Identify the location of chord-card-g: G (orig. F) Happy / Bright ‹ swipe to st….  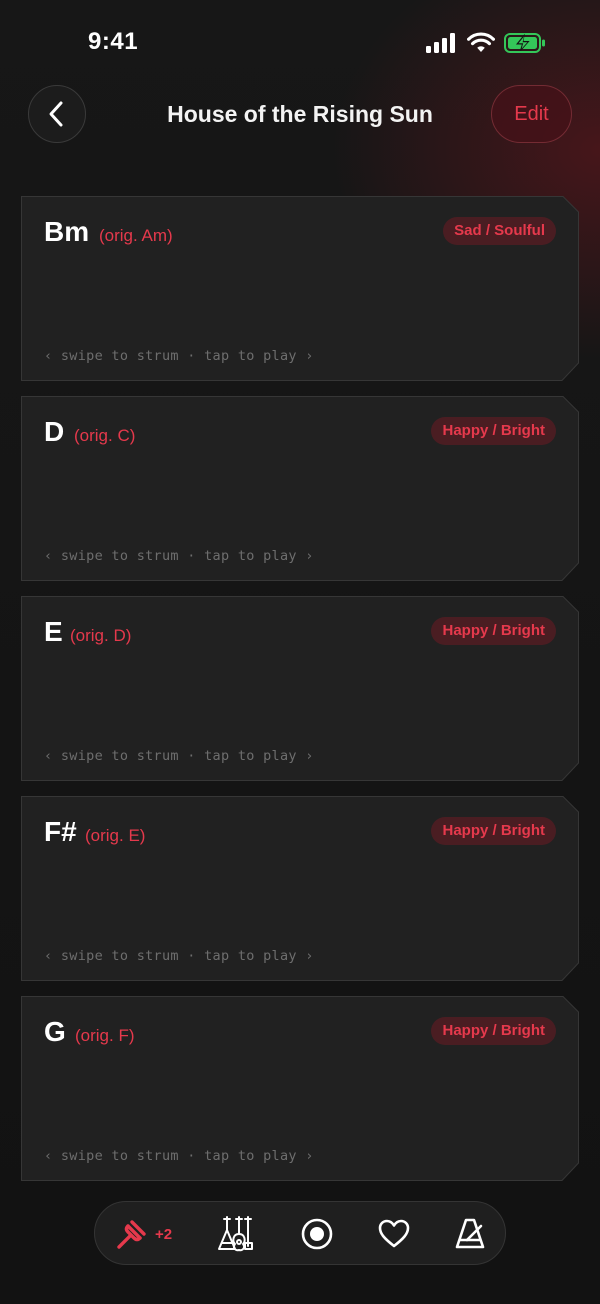
(300, 1088).